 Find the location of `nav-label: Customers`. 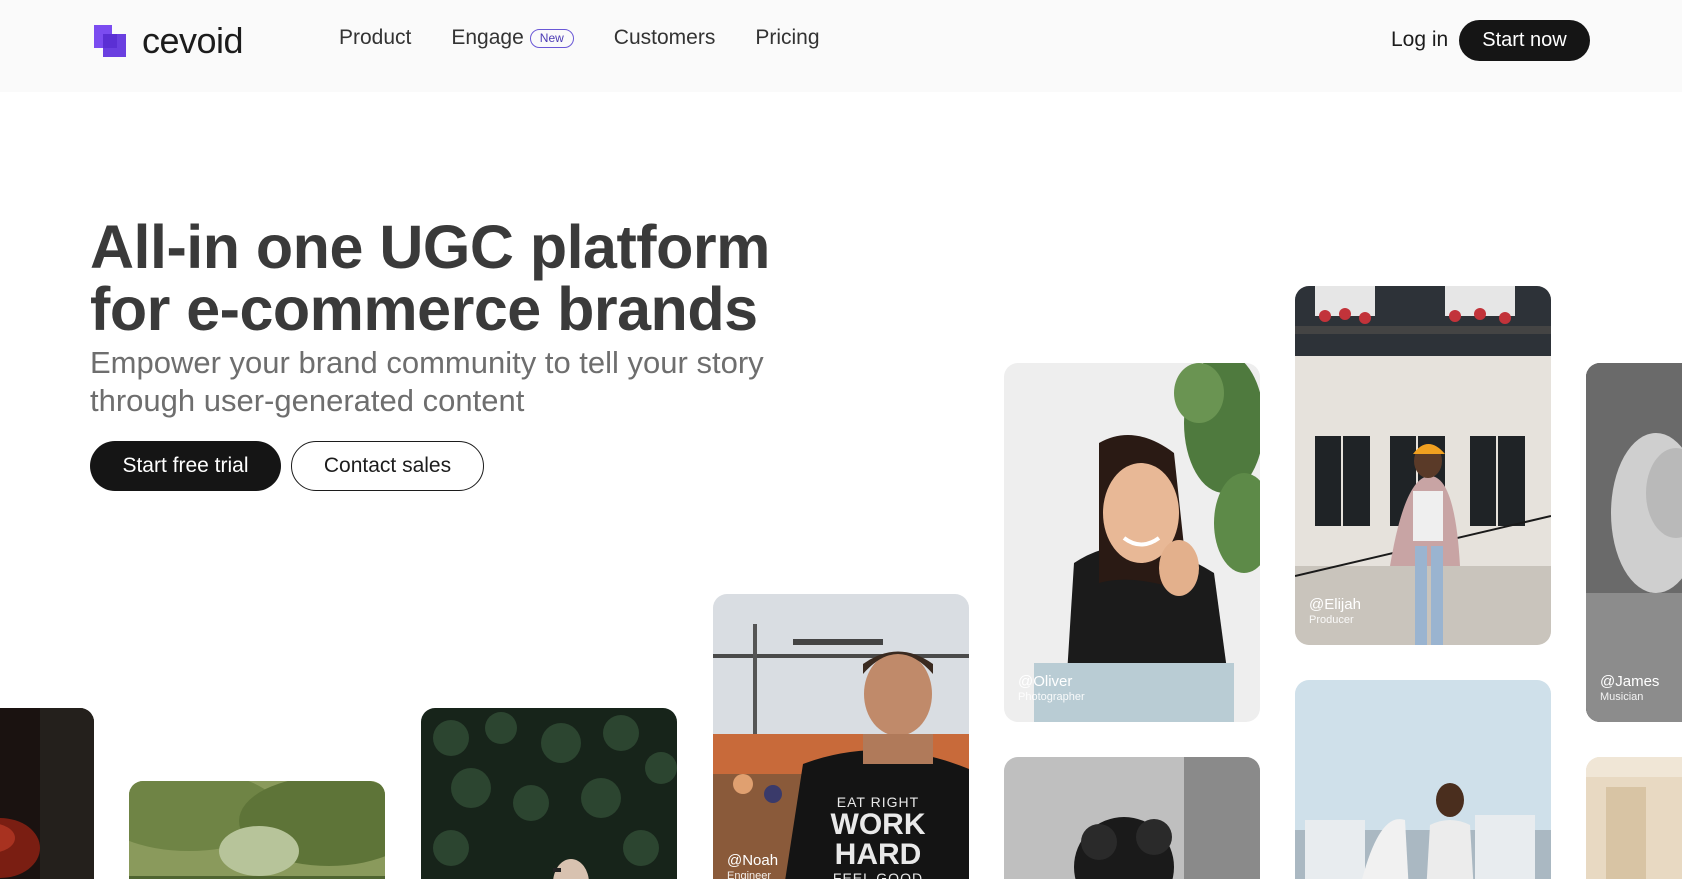

nav-label: Customers is located at coordinates (664, 37).